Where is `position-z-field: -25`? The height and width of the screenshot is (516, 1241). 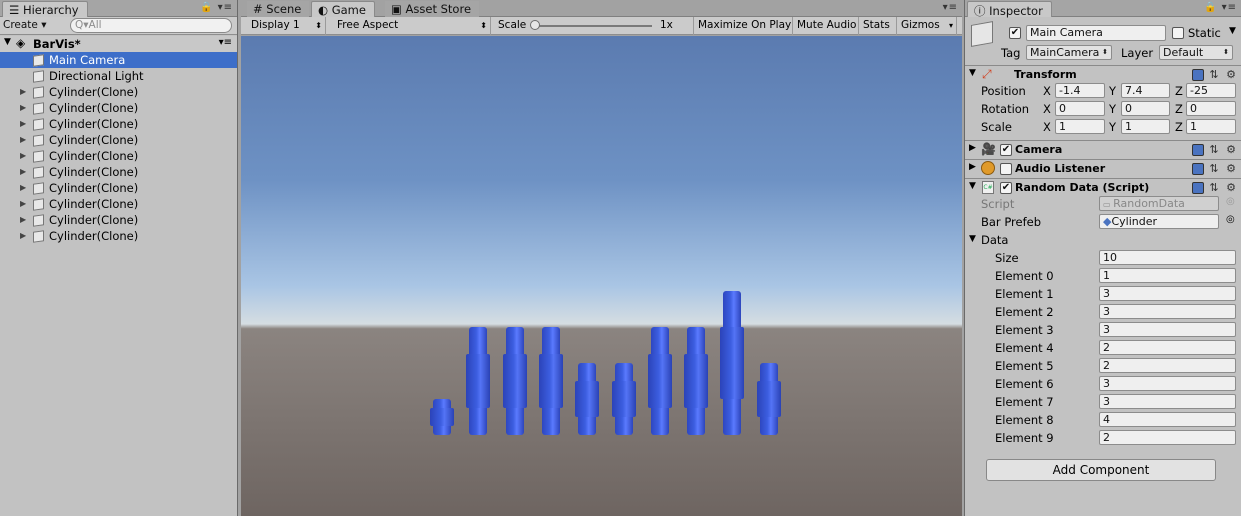
position-z-field: -25 is located at coordinates (1211, 90).